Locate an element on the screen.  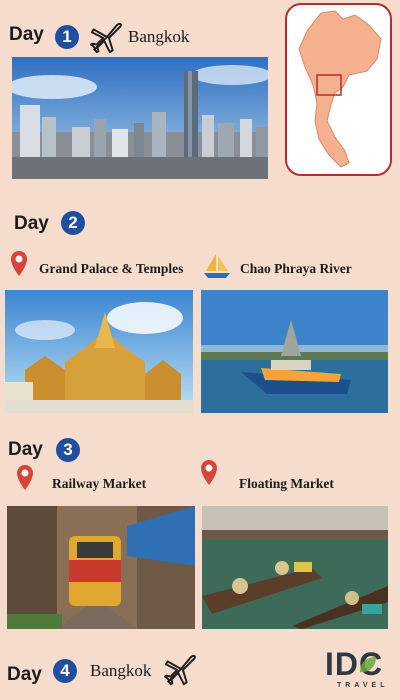
day-4-label: Day is located at coordinates (24, 674).